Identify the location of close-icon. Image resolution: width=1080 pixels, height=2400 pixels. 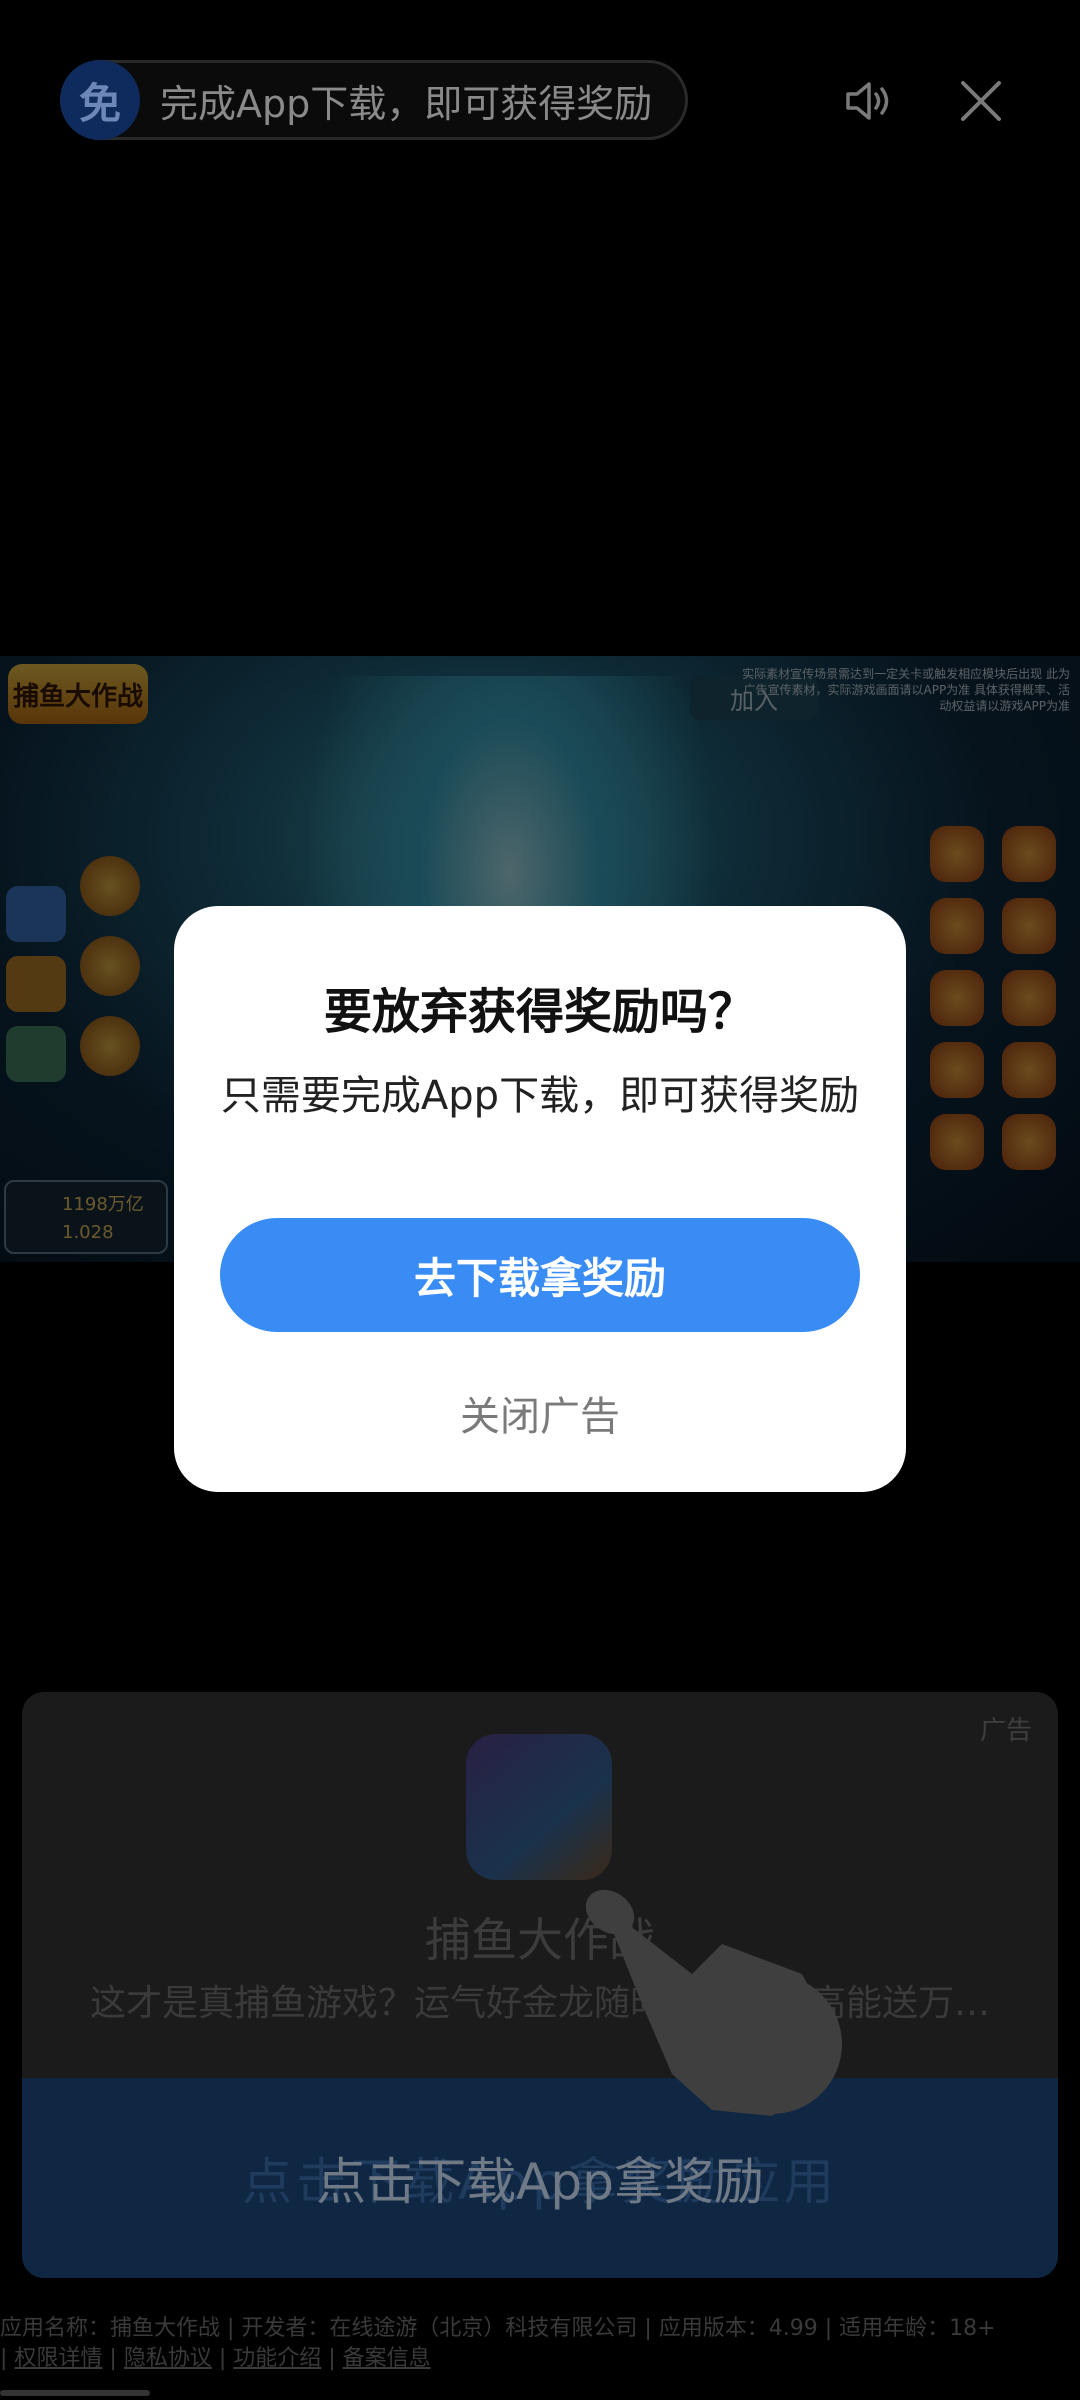
(981, 101).